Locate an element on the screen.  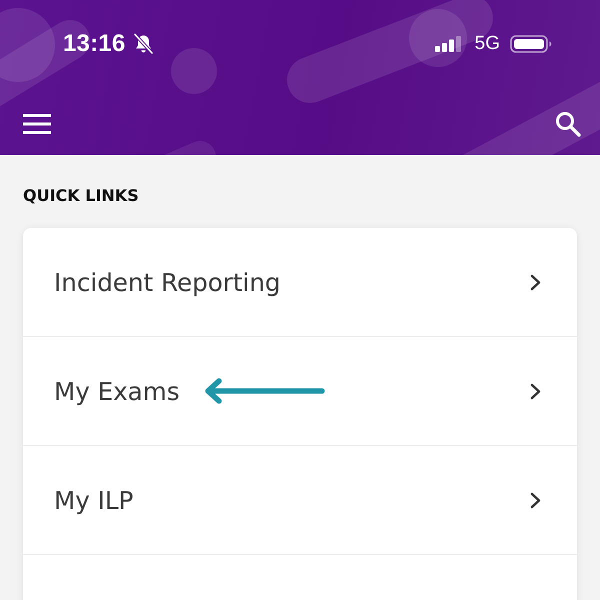
menu-button is located at coordinates (37, 124).